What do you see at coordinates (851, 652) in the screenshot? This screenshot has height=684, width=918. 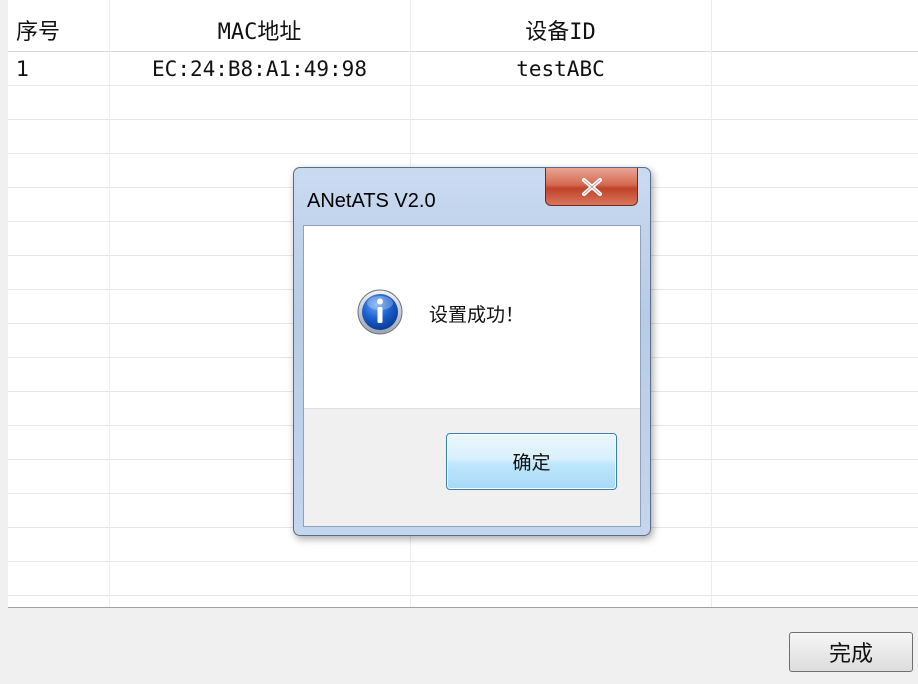 I see `done-button: 完成` at bounding box center [851, 652].